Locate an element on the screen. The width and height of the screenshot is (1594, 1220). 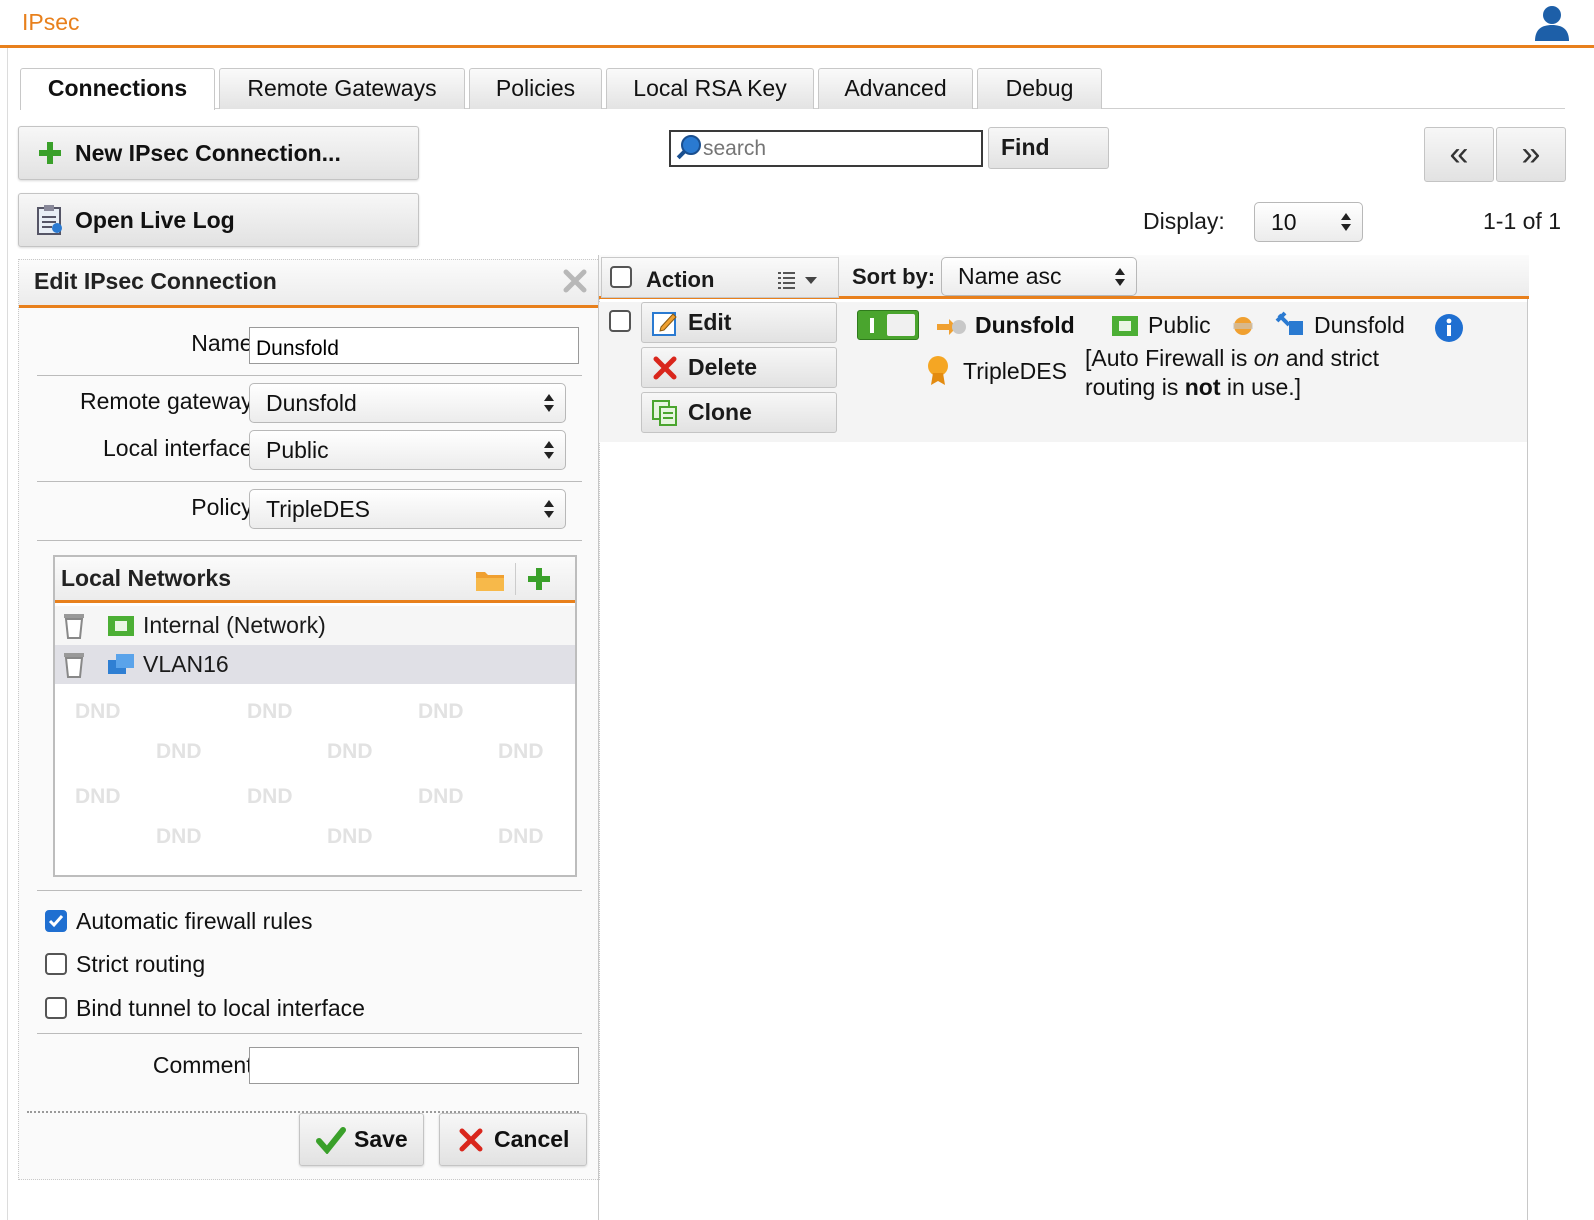
tab-connections: Connections is located at coordinates (117, 89).